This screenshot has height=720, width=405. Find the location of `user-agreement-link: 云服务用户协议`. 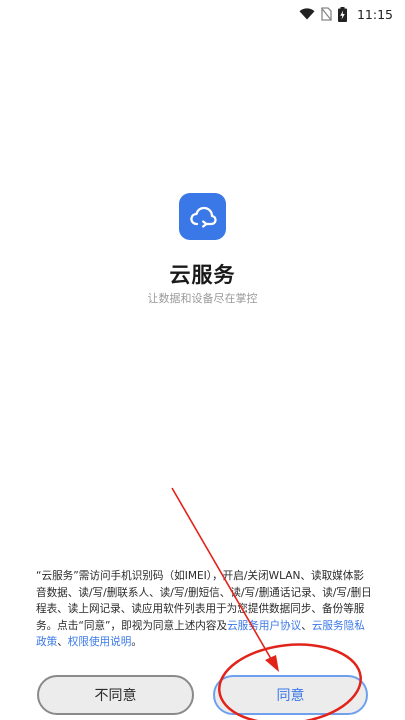

user-agreement-link: 云服务用户协议 is located at coordinates (264, 626).